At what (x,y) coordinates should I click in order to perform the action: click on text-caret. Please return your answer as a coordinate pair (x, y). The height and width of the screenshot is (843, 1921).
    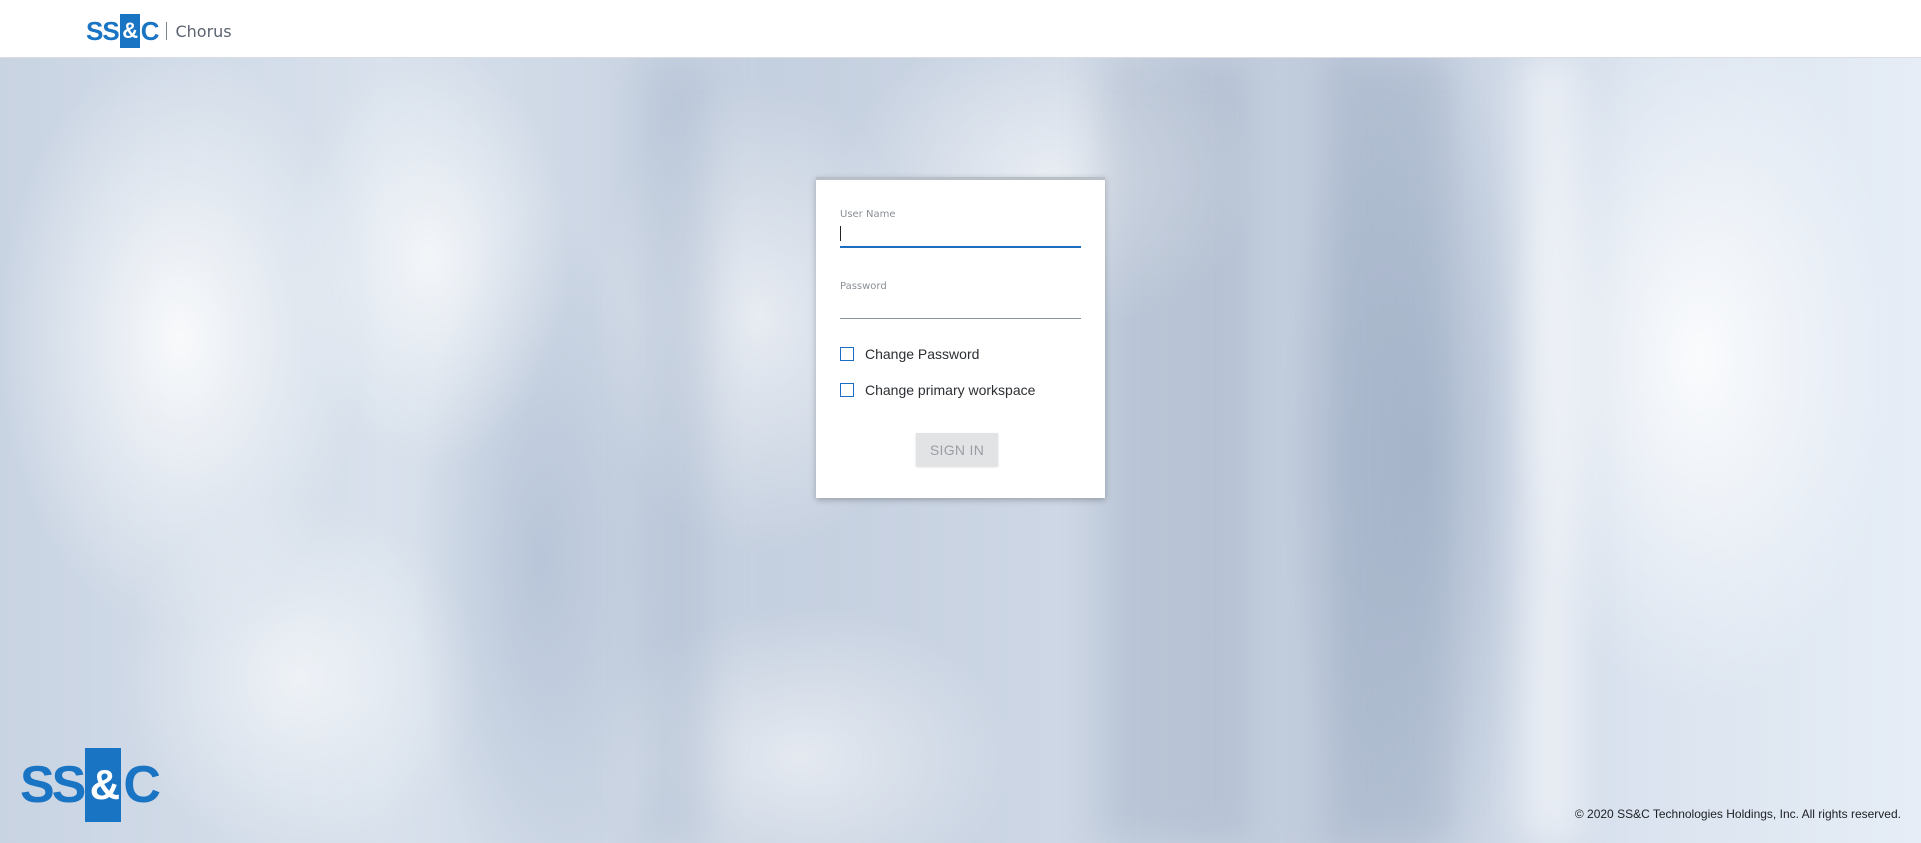
    Looking at the image, I should click on (840, 233).